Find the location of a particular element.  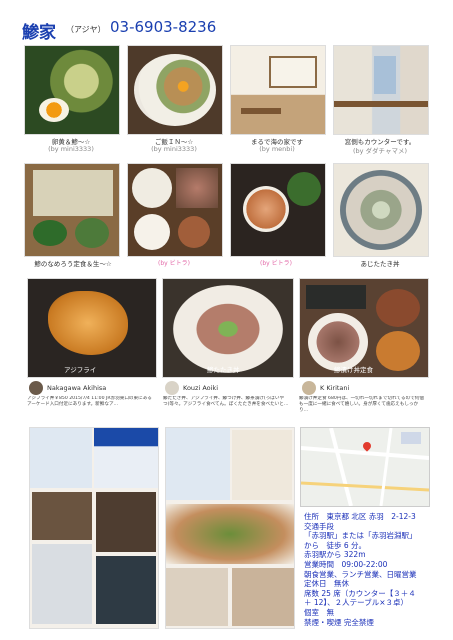

photo-tag: アジフライ is located at coordinates (80, 370).